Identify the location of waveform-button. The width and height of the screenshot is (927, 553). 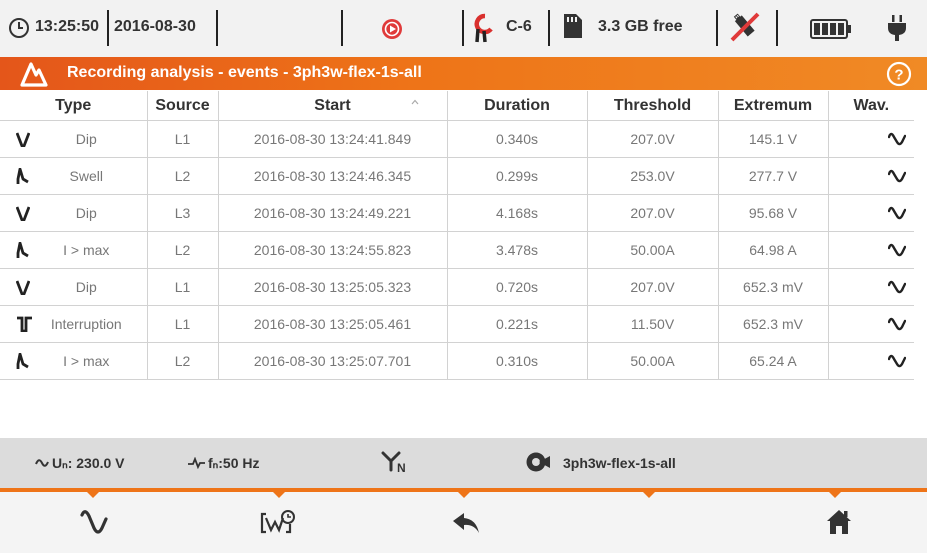
(93, 522).